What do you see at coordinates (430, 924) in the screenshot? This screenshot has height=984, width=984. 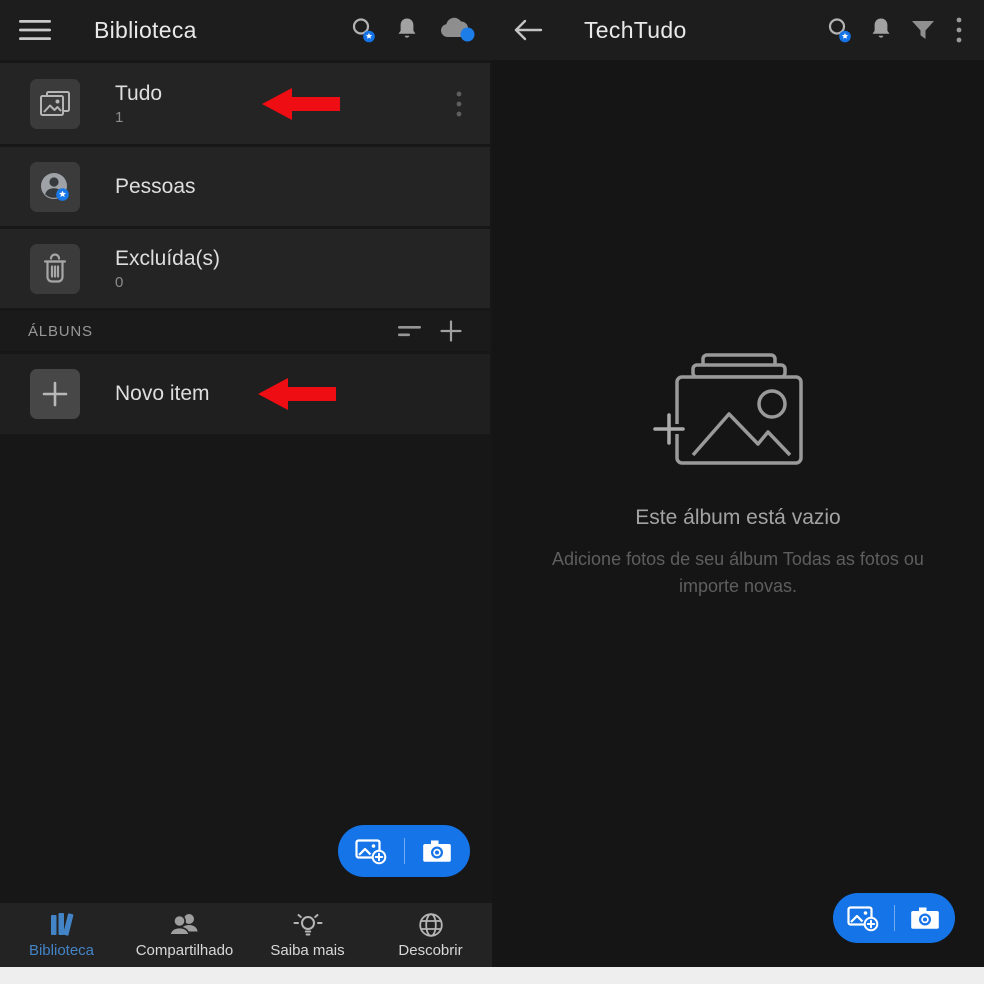 I see `discover-globe-icon` at bounding box center [430, 924].